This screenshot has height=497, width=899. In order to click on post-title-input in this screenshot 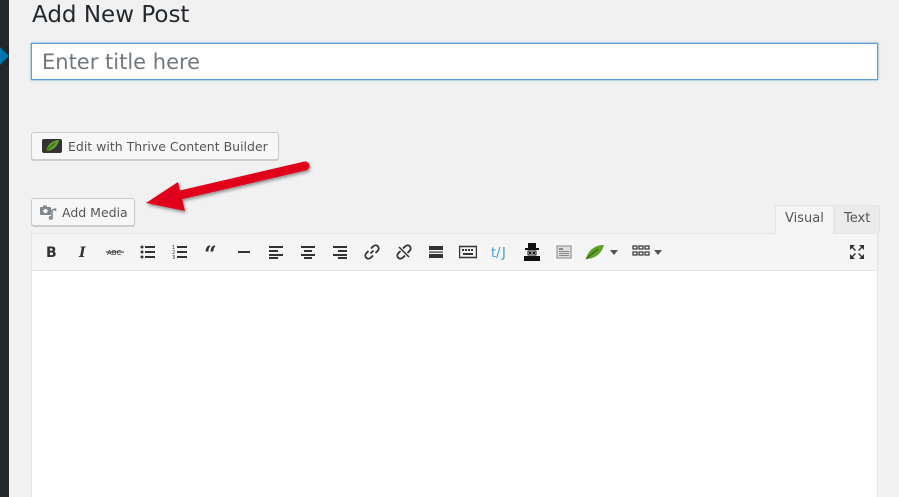, I will do `click(454, 61)`.